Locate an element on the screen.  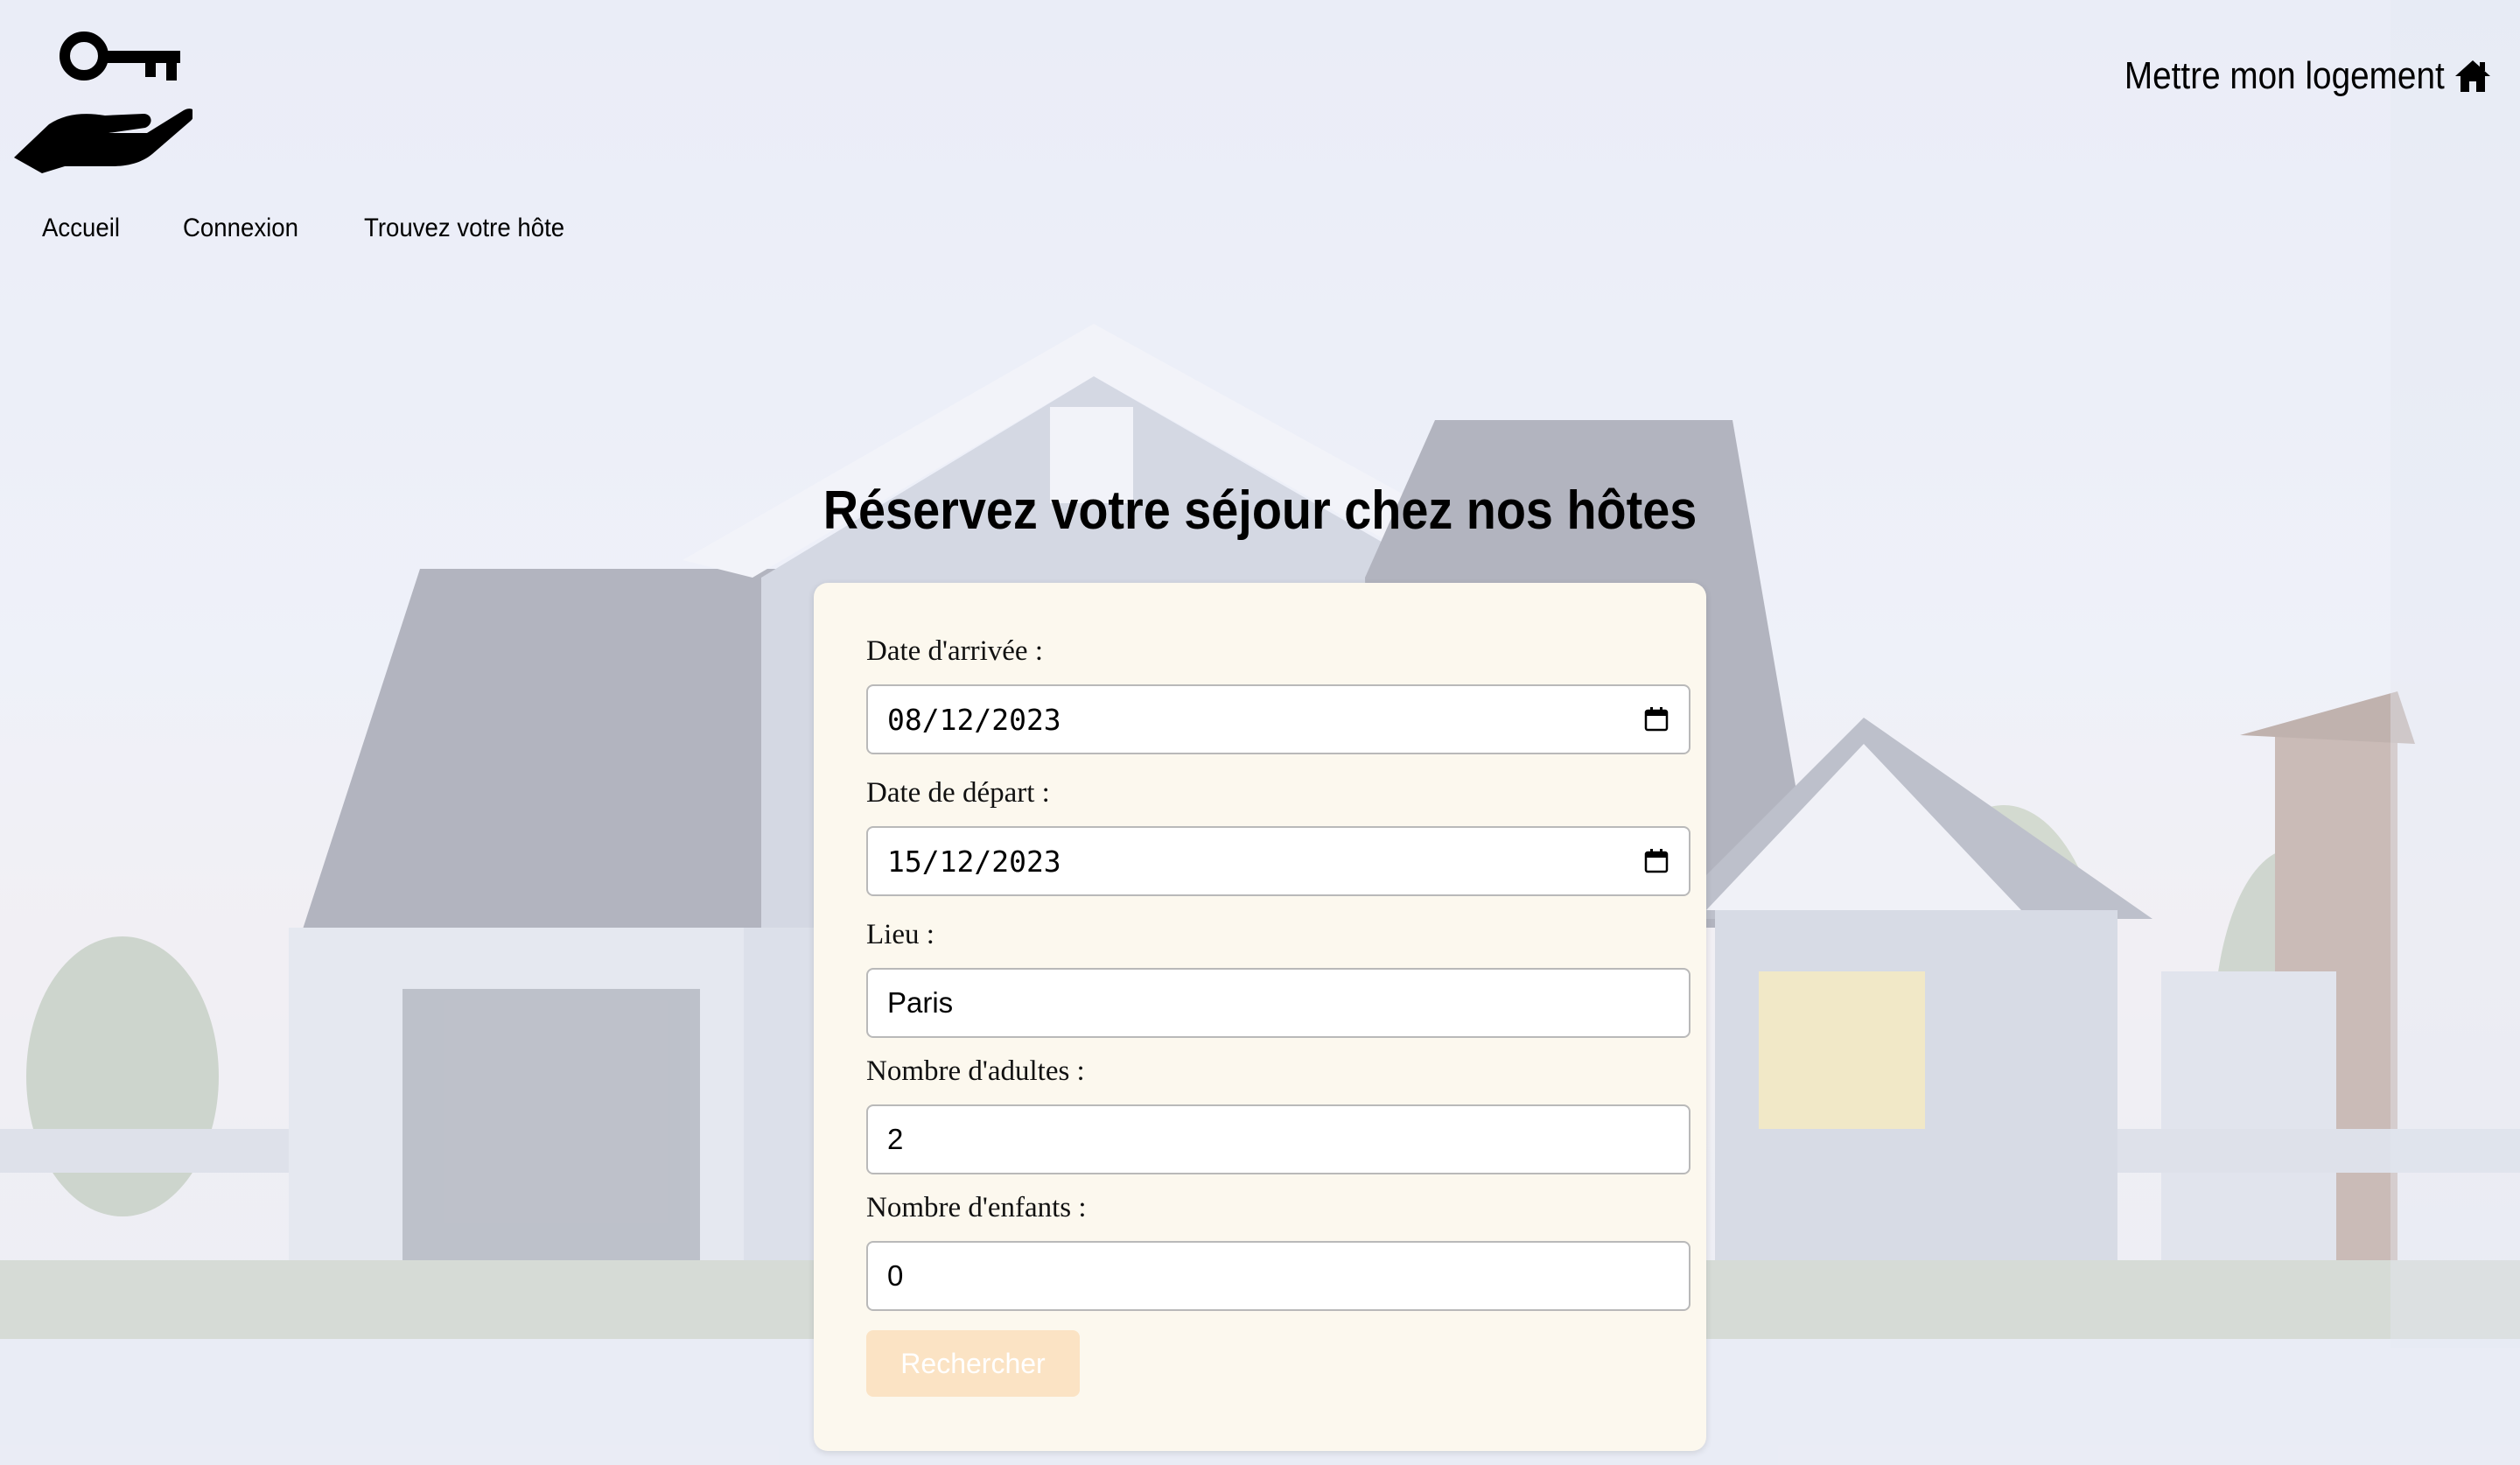
house-icon is located at coordinates (2472, 76).